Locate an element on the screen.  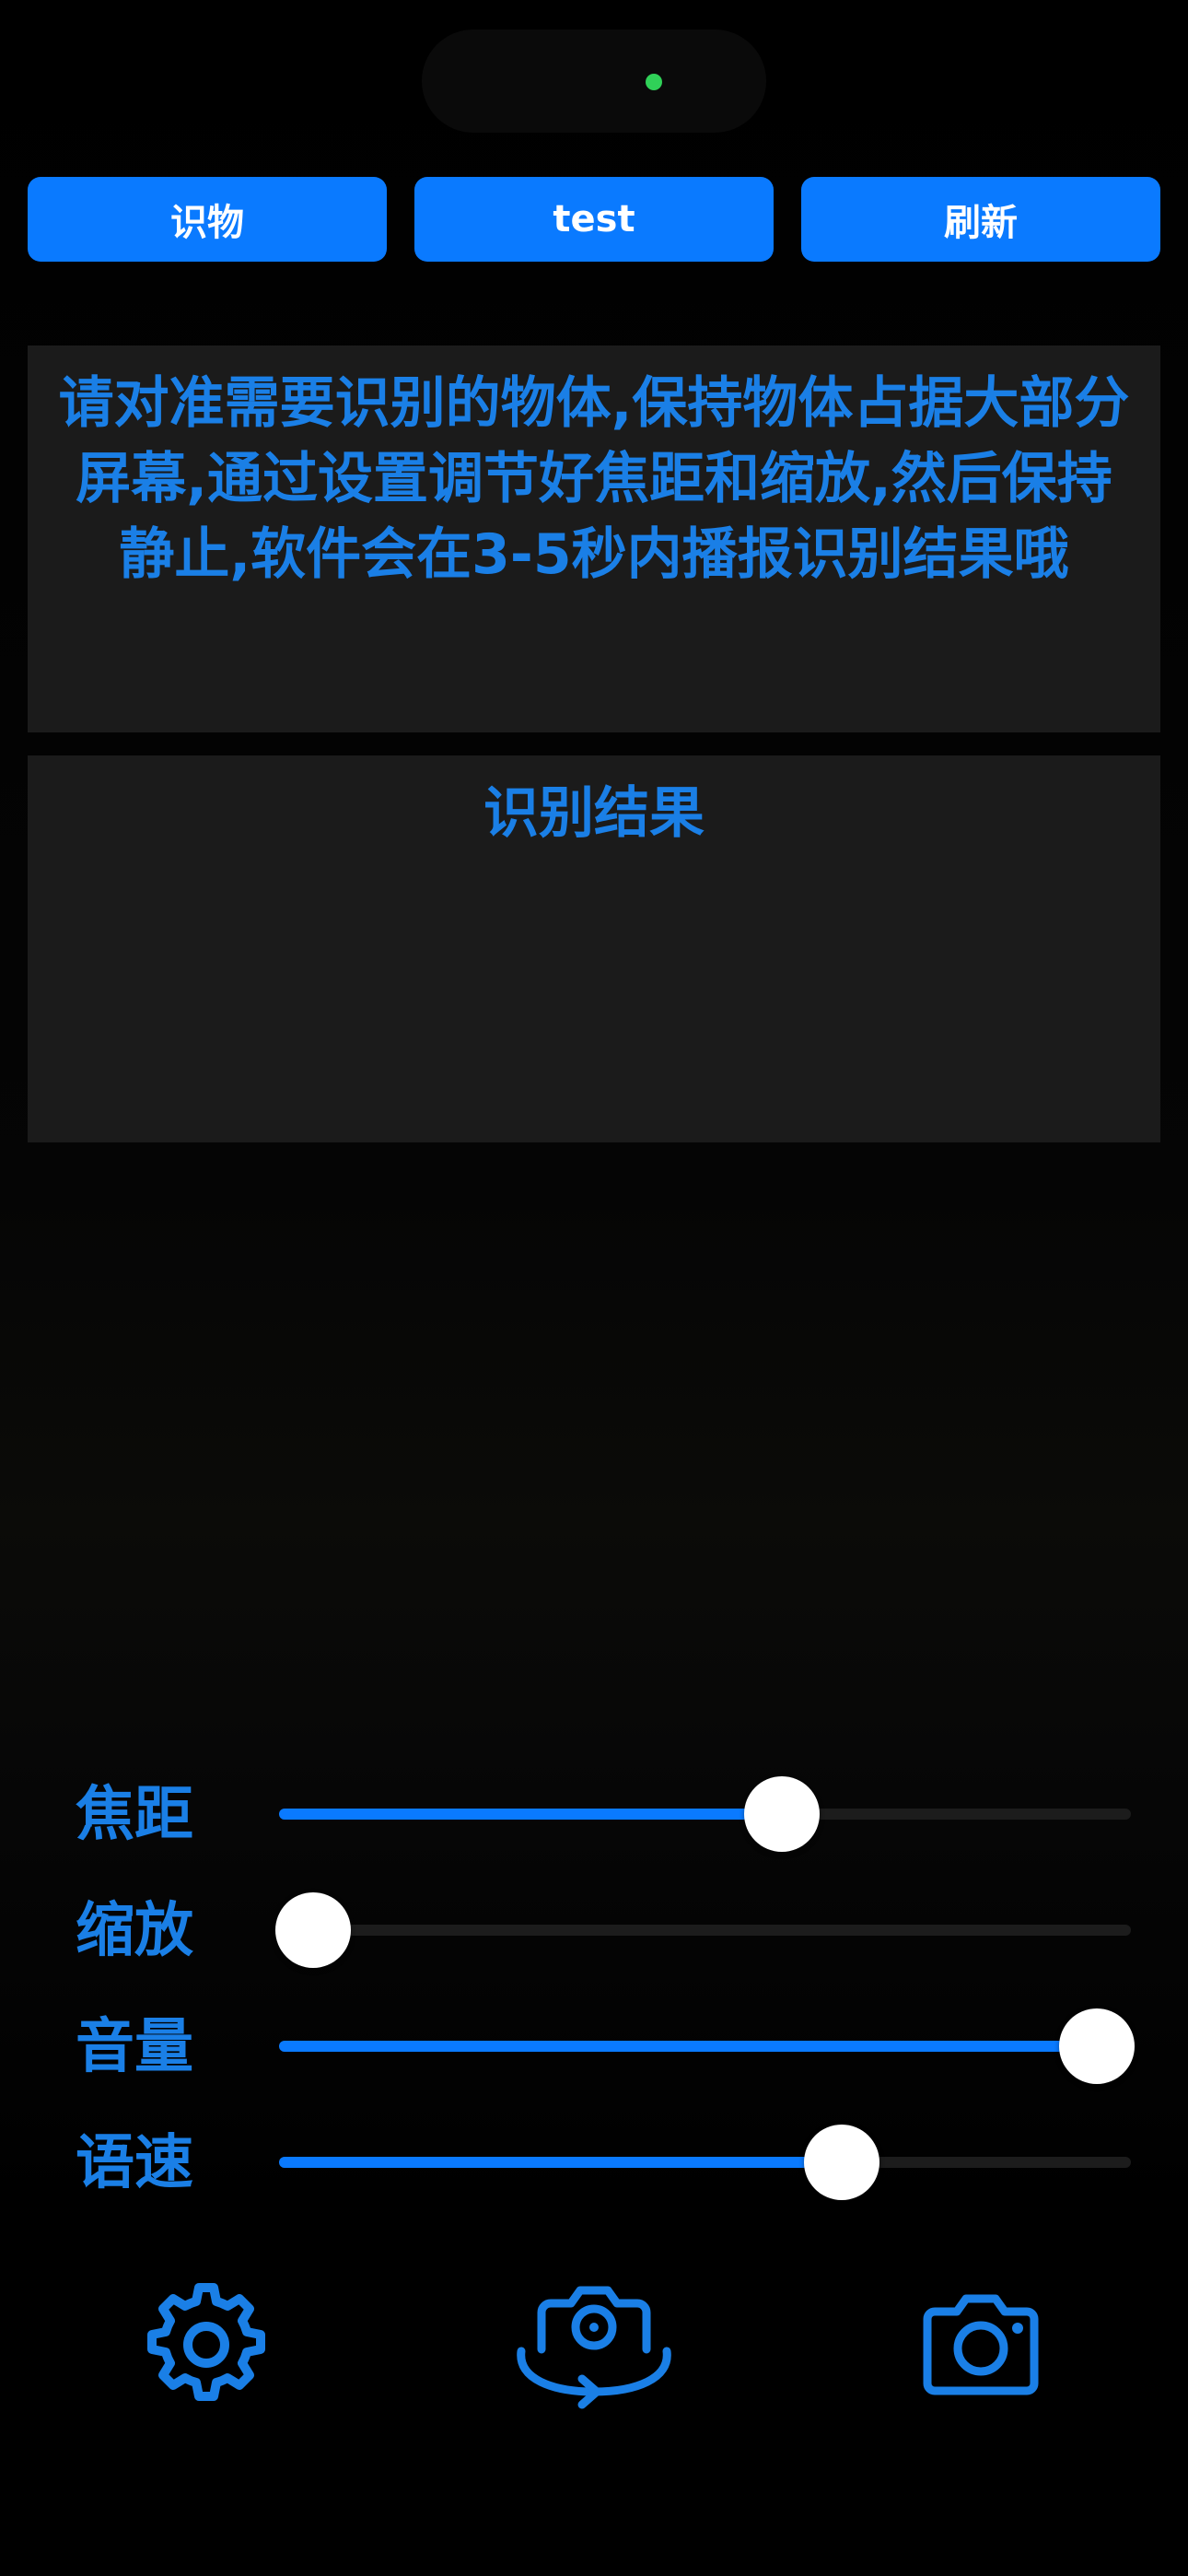
focus-slider-row: 焦距 is located at coordinates (594, 1814).